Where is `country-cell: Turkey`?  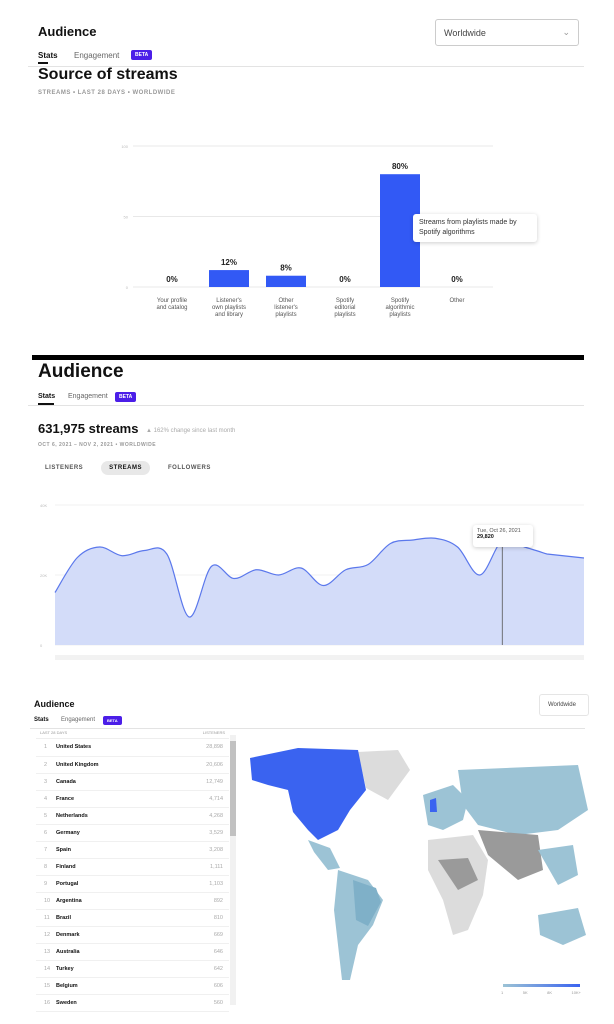
country-cell: Turkey is located at coordinates (112, 969).